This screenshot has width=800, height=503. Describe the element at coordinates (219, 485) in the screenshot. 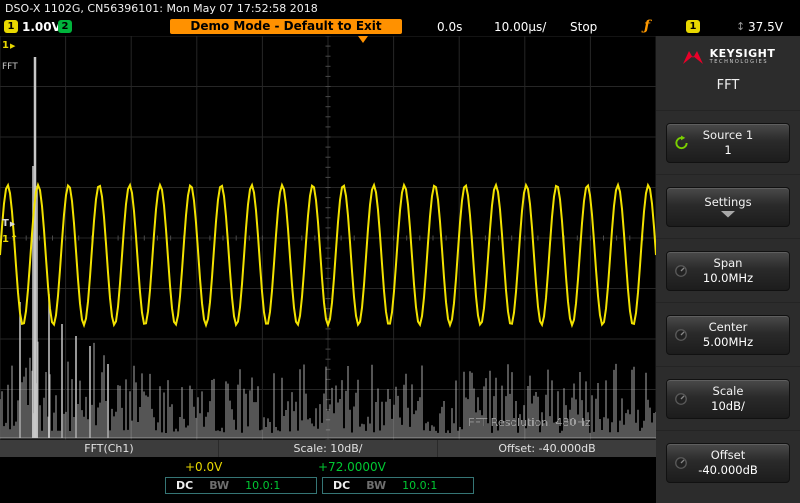

I see `ch1-bandwidth-limit: BW` at that location.